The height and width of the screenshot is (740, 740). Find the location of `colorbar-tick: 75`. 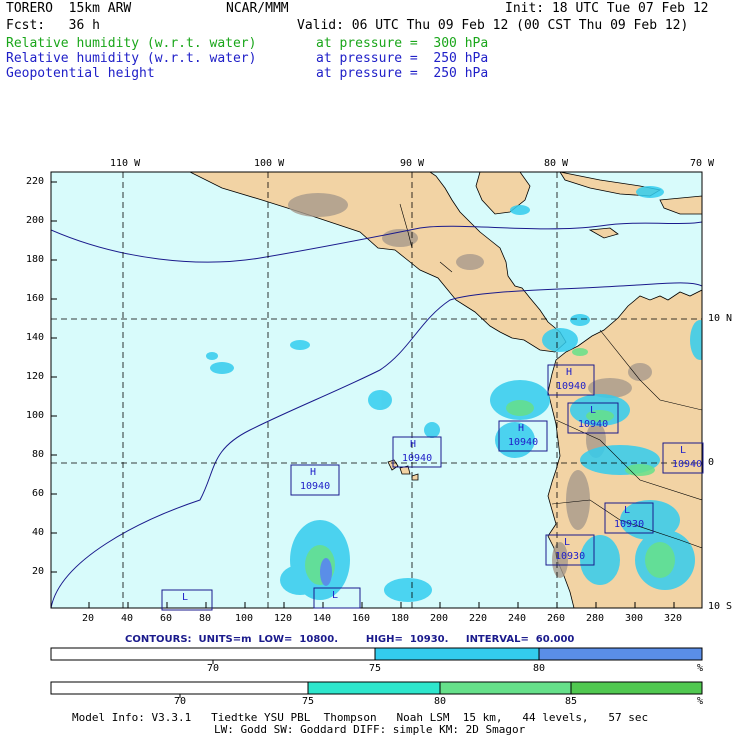

colorbar-tick: 75 is located at coordinates (308, 701).